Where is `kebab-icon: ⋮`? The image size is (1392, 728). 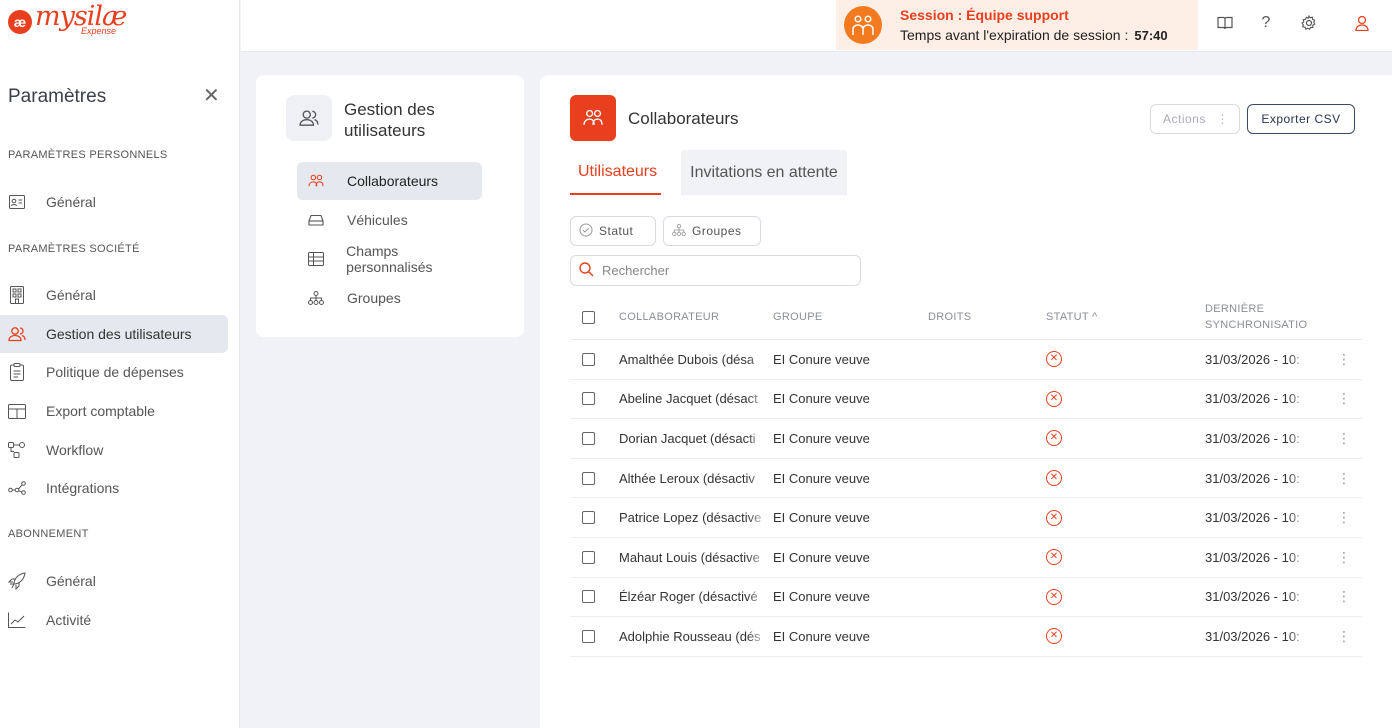
kebab-icon: ⋮ is located at coordinates (1222, 119).